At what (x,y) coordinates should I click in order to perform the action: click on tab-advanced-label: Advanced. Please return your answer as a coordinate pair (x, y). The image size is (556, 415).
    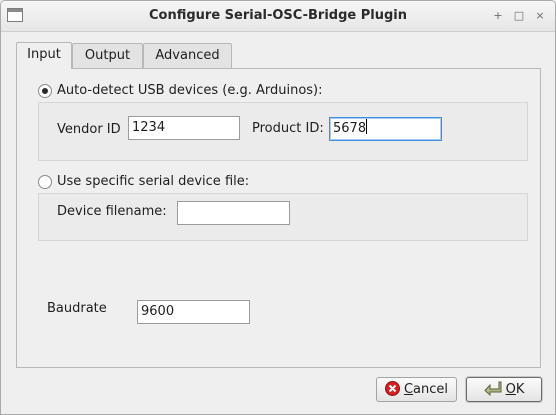
    Looking at the image, I should click on (187, 55).